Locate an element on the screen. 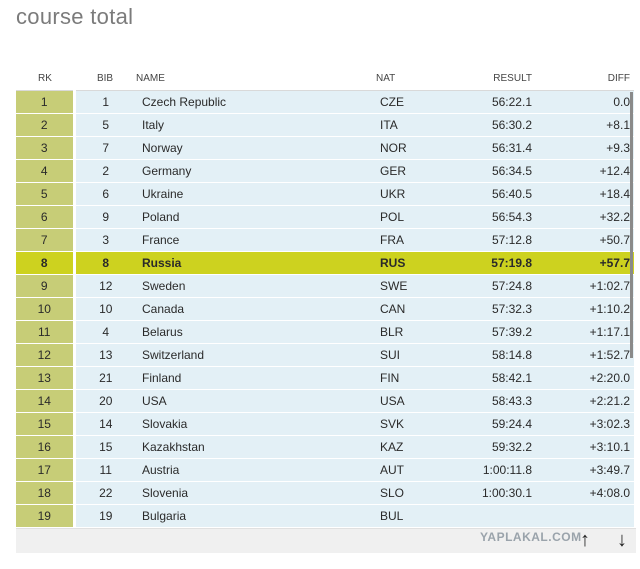 The height and width of the screenshot is (569, 640). table-row: 18 22 Slovenia SLO 1:00:30.1 +4:08.0 is located at coordinates (325, 493).